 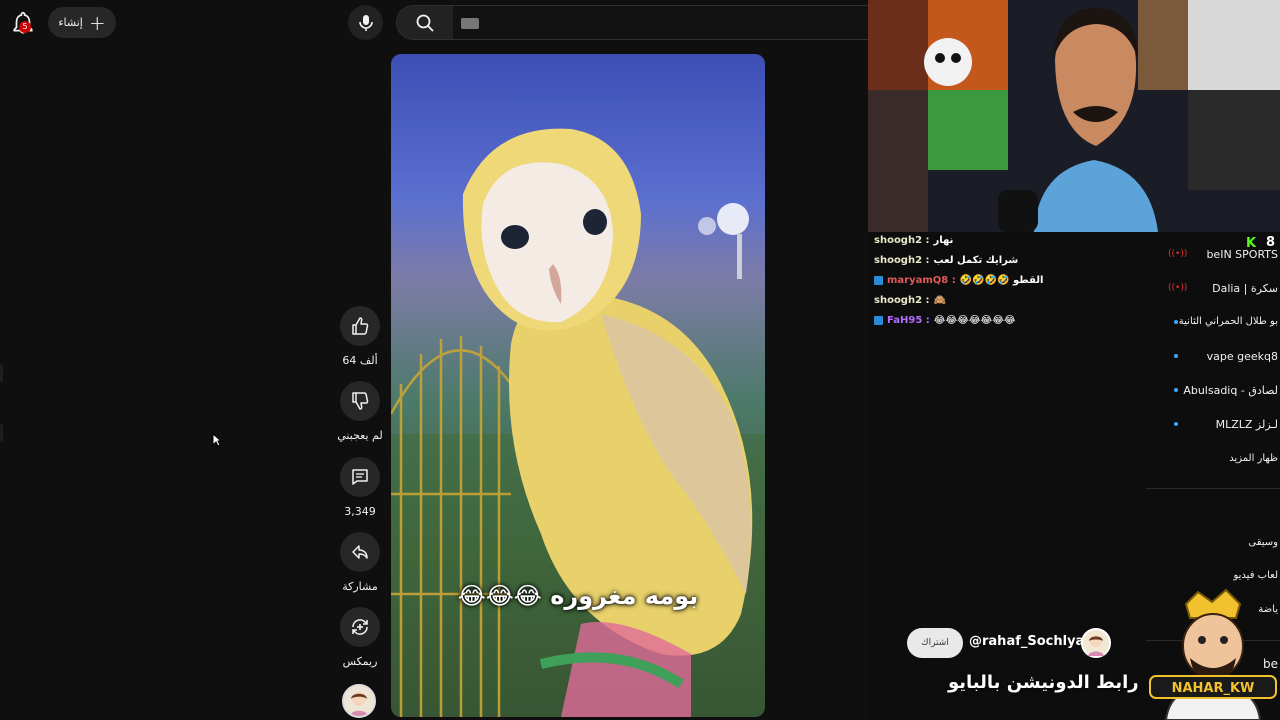 I want to click on microphone-icon, so click(x=365, y=22).